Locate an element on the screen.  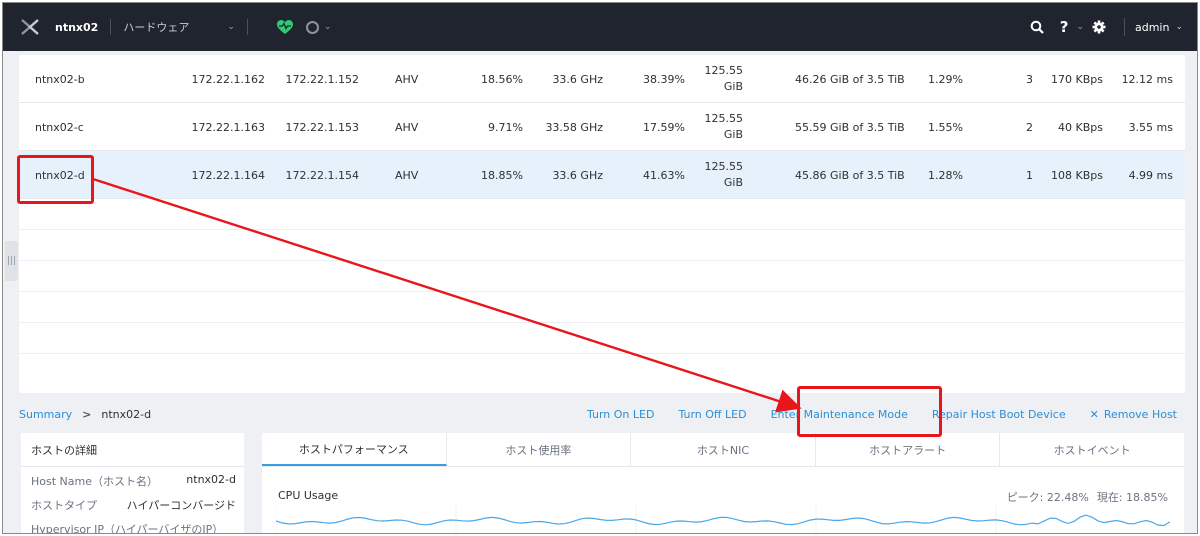
cell-cvm-ip: 172.22.1.154 is located at coordinates (322, 175).